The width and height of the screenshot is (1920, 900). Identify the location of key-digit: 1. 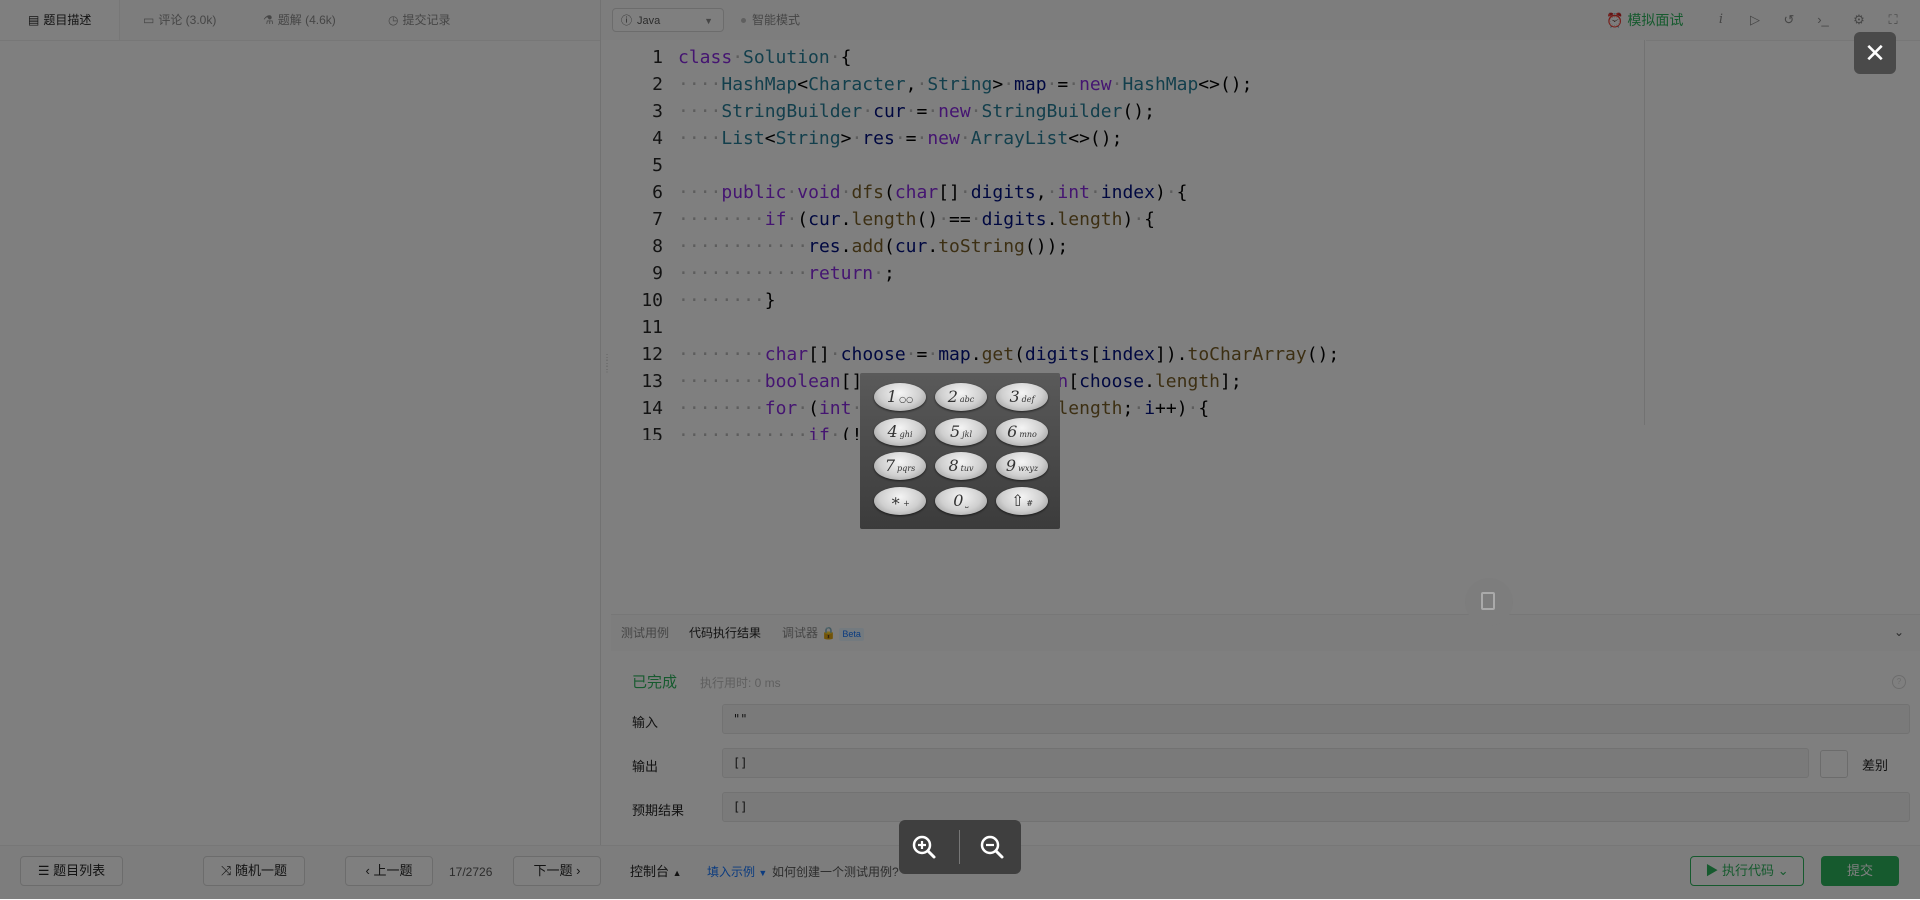
(892, 396).